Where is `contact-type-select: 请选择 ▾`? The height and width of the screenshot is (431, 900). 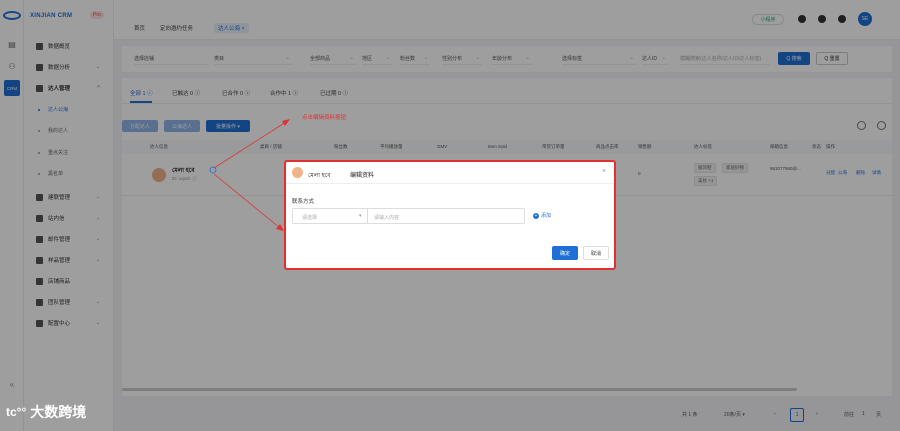 contact-type-select: 请选择 ▾ is located at coordinates (330, 216).